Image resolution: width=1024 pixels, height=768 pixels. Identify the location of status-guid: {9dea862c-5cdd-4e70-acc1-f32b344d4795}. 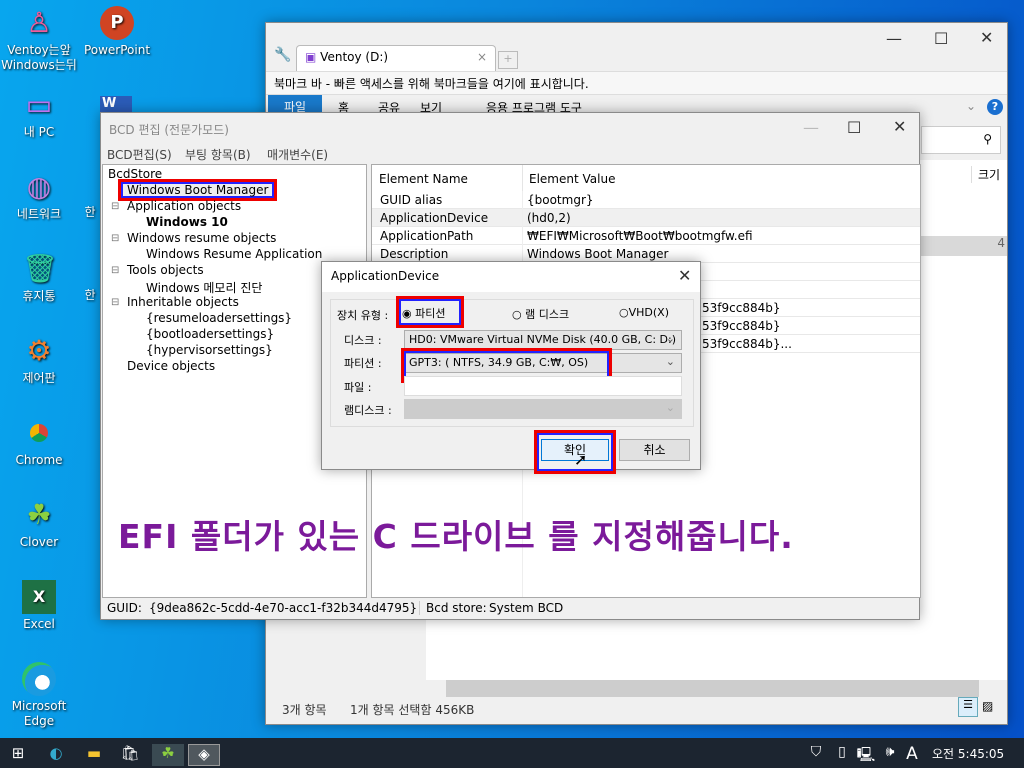
(283, 608).